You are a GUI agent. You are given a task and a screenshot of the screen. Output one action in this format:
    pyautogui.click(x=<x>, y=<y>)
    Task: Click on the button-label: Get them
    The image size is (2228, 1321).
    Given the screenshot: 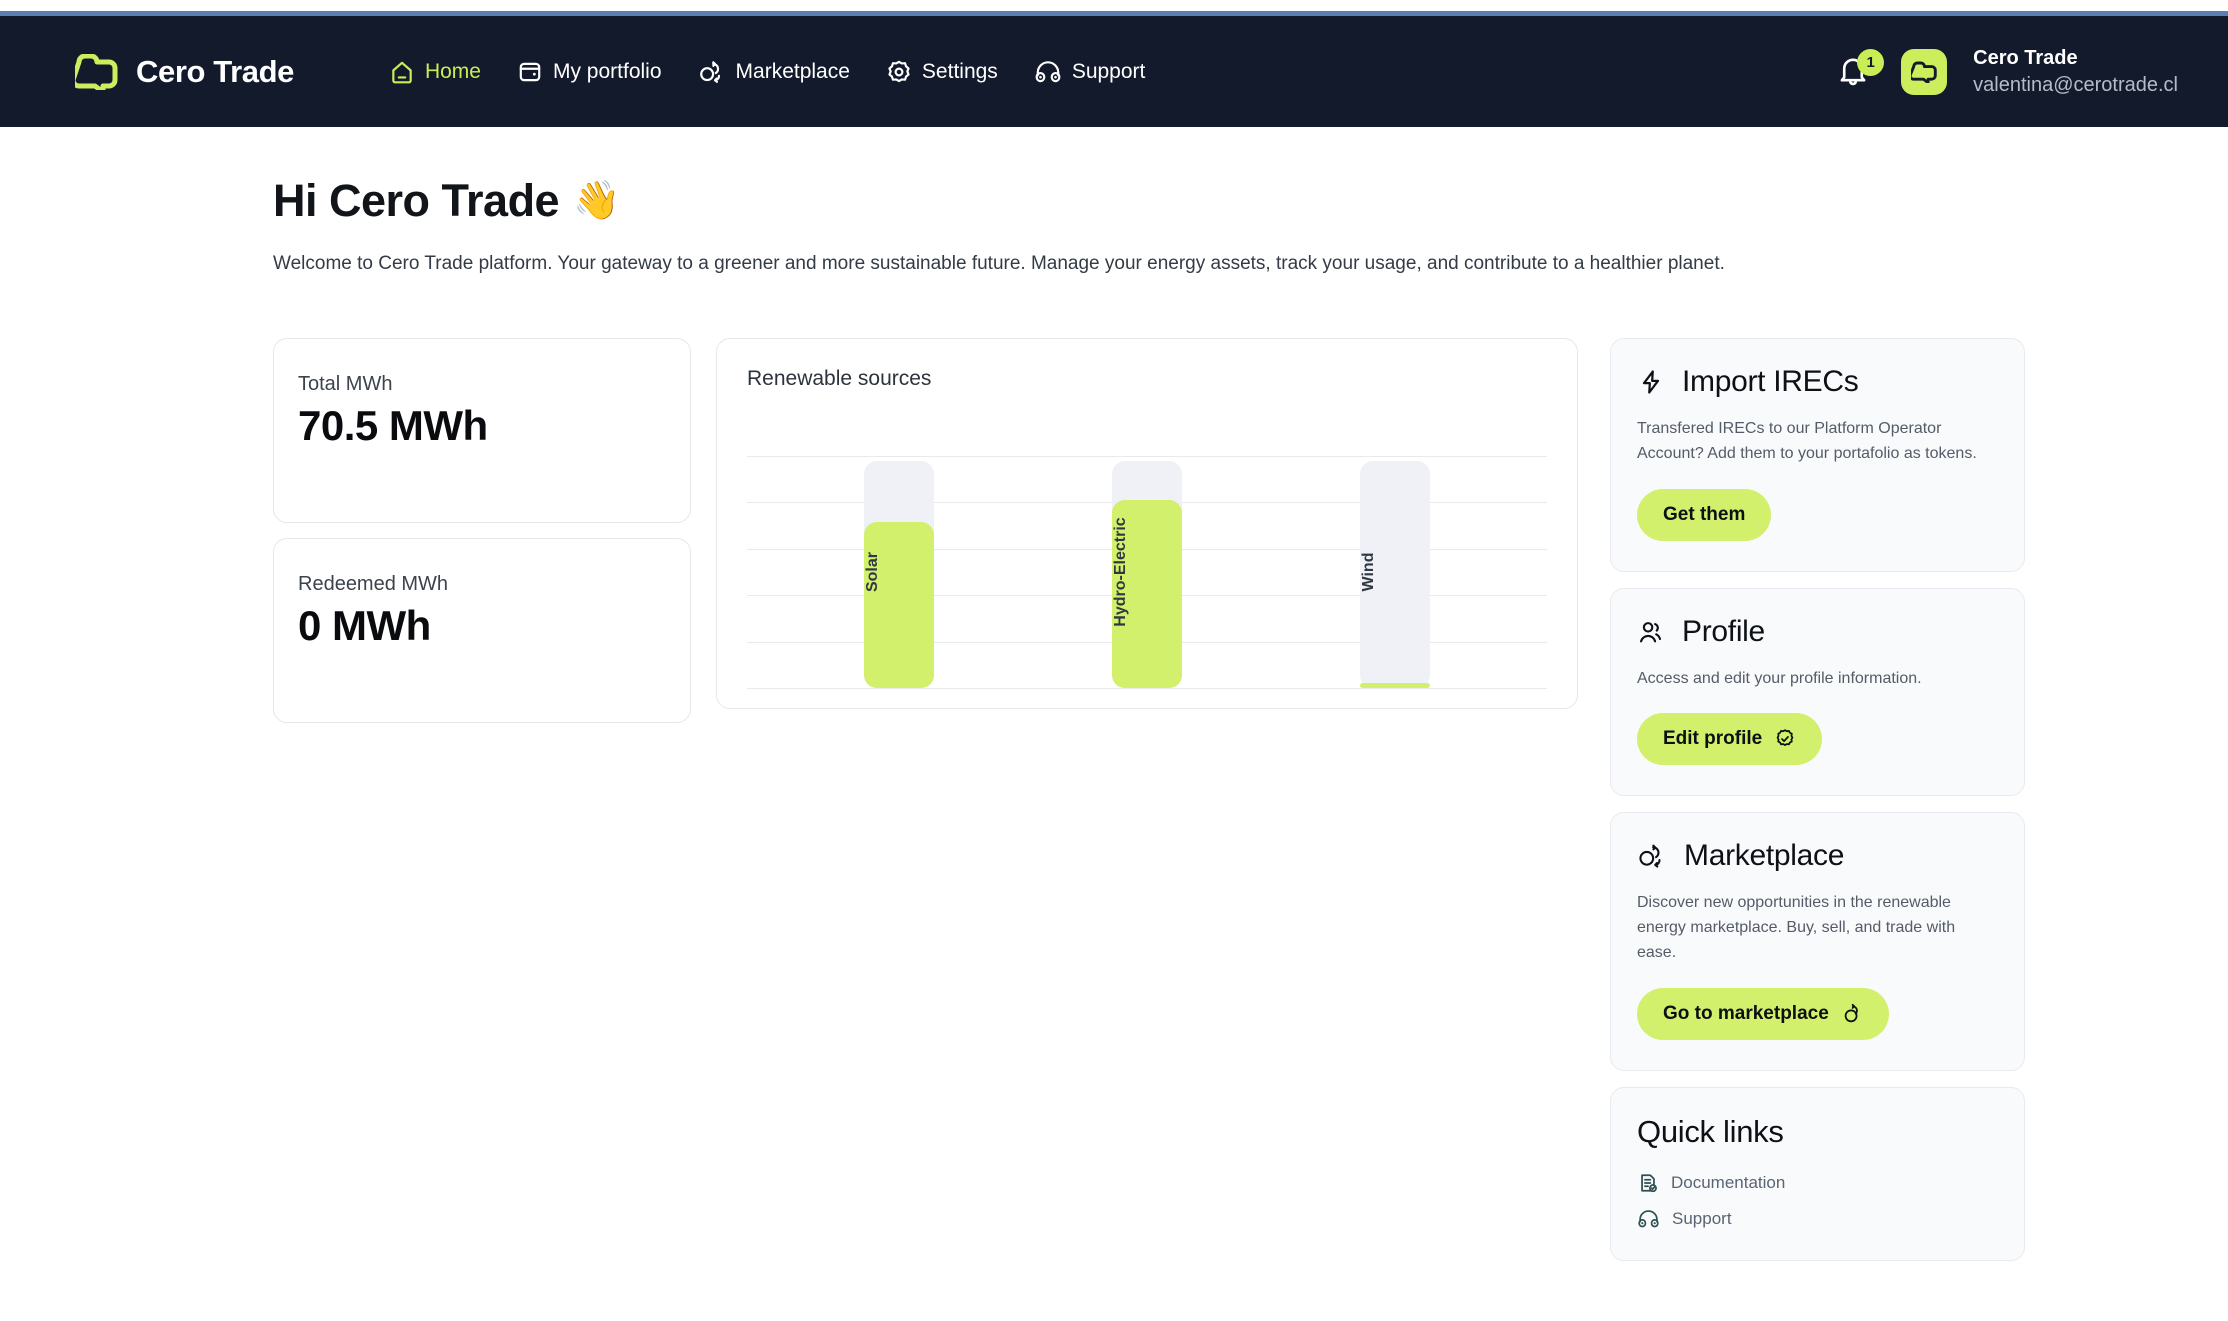 What is the action you would take?
    pyautogui.click(x=1704, y=514)
    